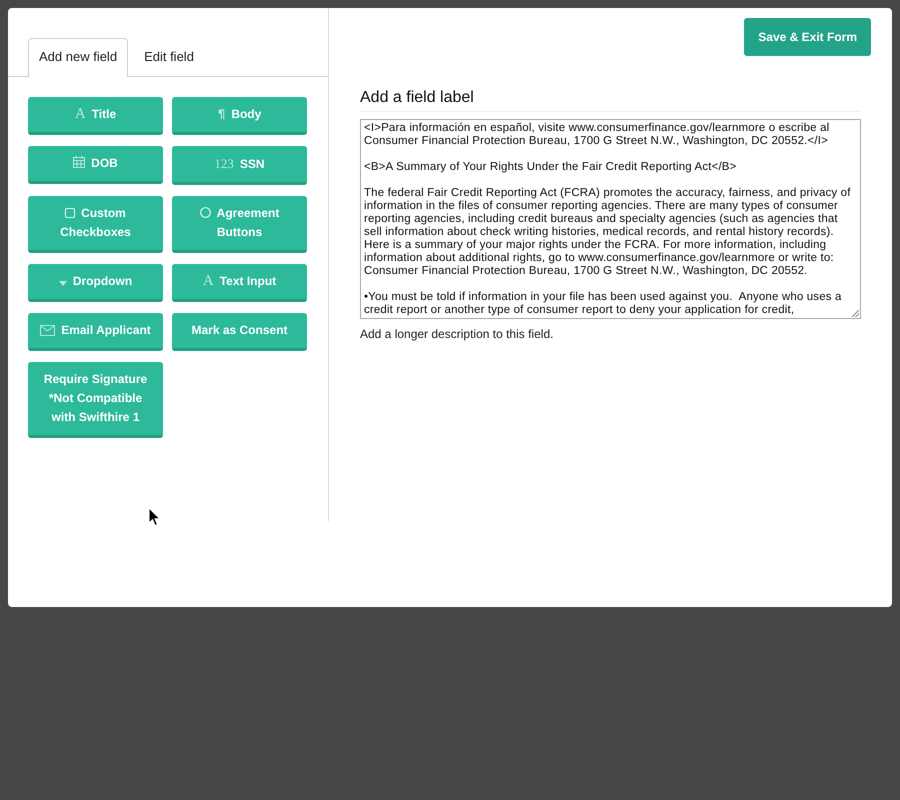 The image size is (900, 800). What do you see at coordinates (239, 283) in the screenshot?
I see `field-type-button: A Text Input` at bounding box center [239, 283].